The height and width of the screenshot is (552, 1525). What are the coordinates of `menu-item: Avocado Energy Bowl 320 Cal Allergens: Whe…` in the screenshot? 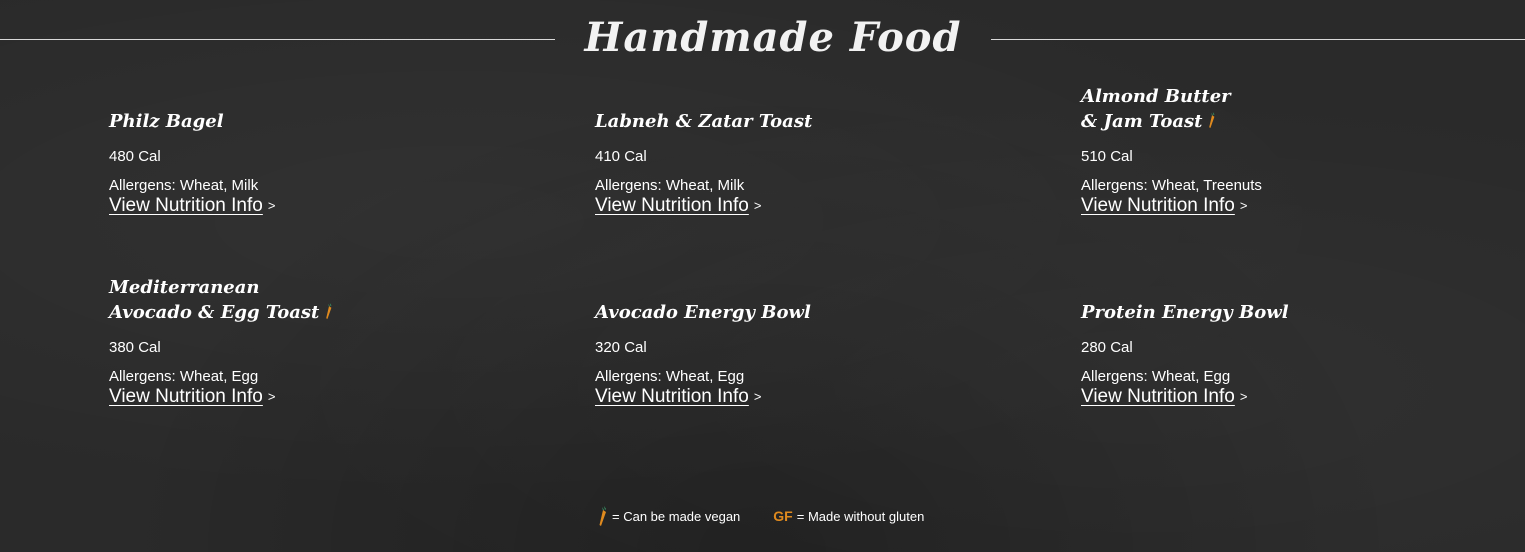 It's located at (795, 342).